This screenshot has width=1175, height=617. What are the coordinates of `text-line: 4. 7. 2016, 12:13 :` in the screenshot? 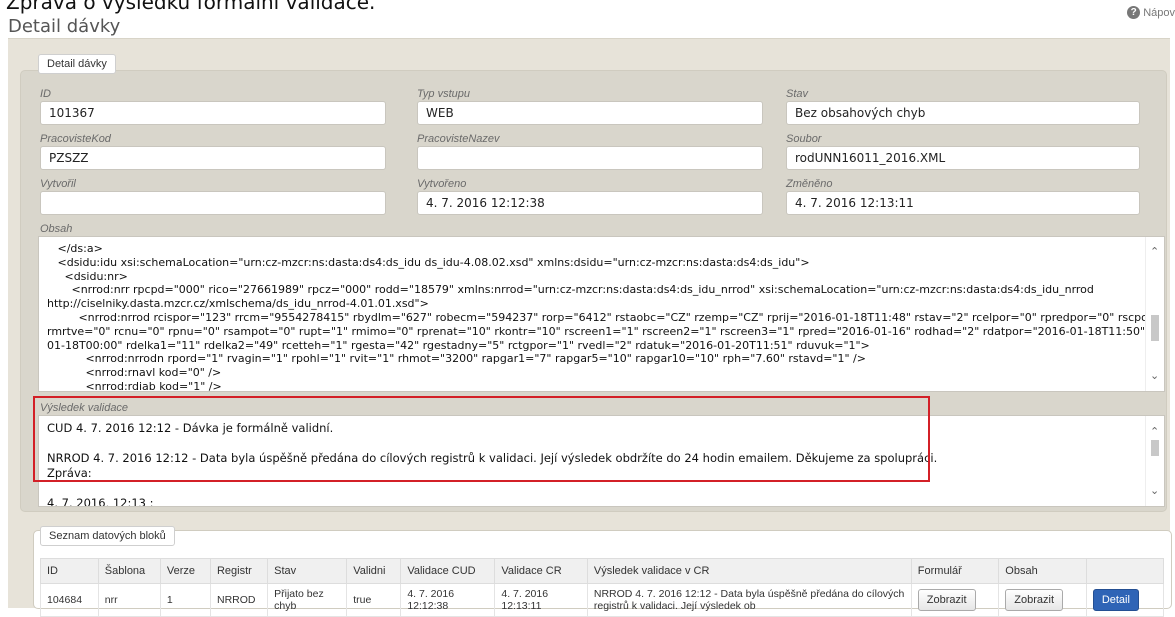 It's located at (100, 501).